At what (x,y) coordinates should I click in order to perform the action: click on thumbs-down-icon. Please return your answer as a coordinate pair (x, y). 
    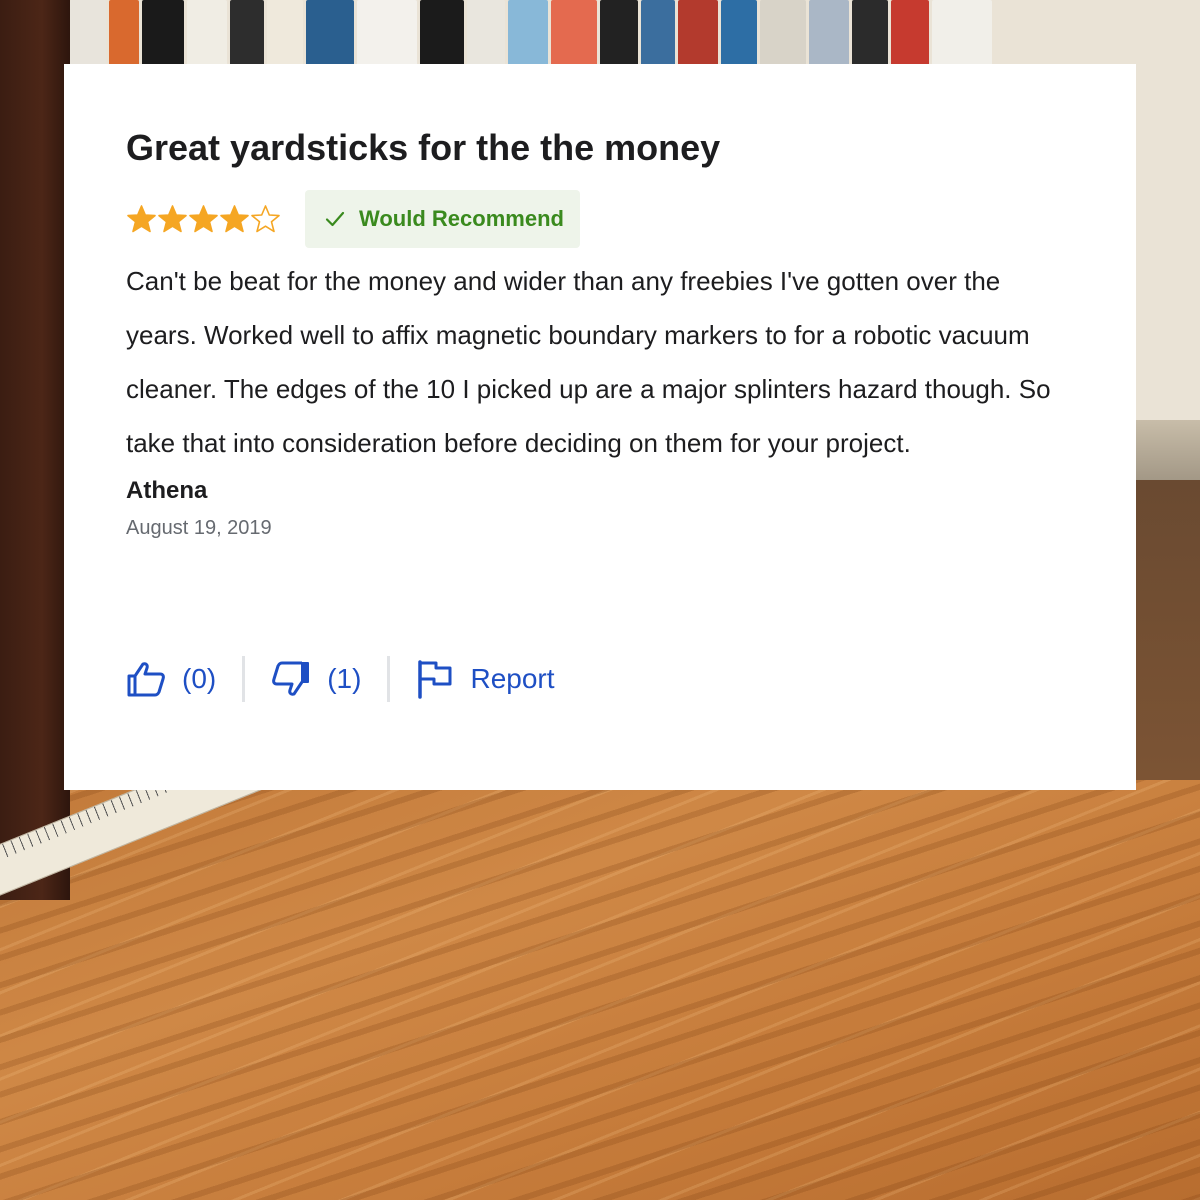
    Looking at the image, I should click on (291, 678).